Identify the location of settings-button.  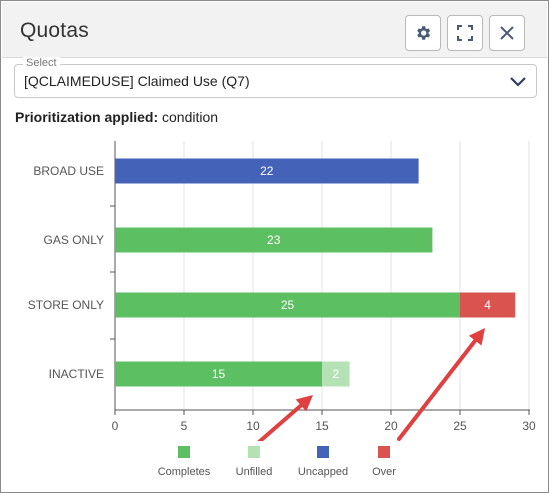
(423, 33).